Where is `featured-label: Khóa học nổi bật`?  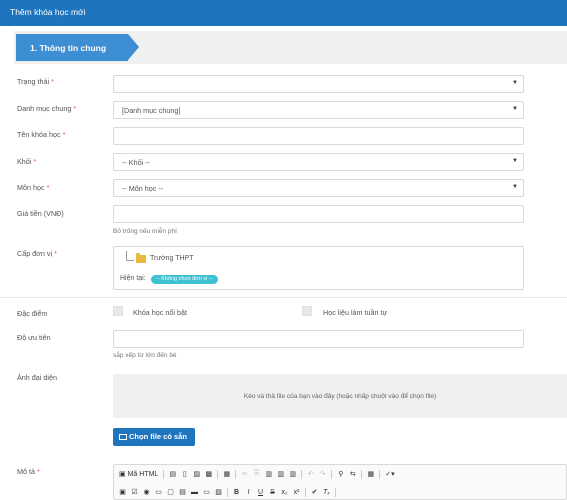 featured-label: Khóa học nổi bật is located at coordinates (160, 312).